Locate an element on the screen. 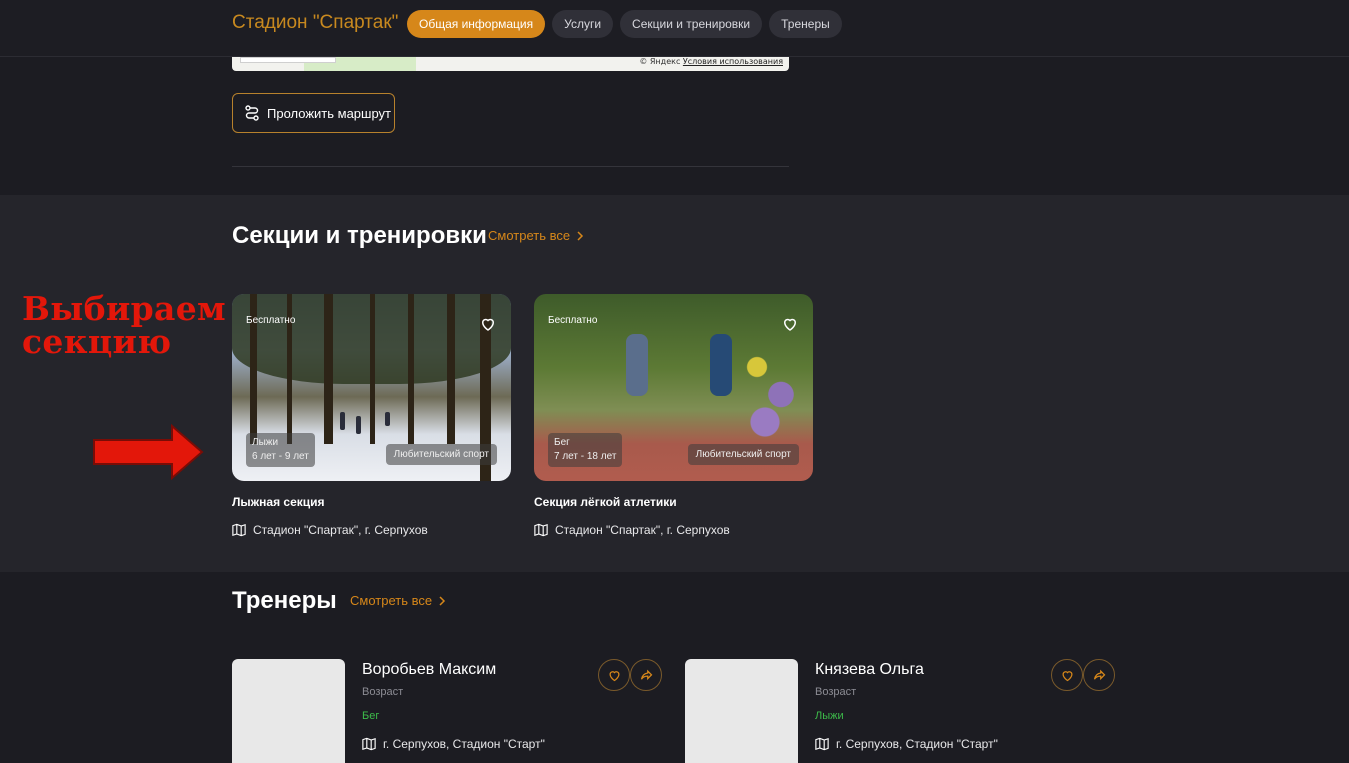 This screenshot has height=763, width=1349. annotation-line-1: Выбираем is located at coordinates (124, 308).